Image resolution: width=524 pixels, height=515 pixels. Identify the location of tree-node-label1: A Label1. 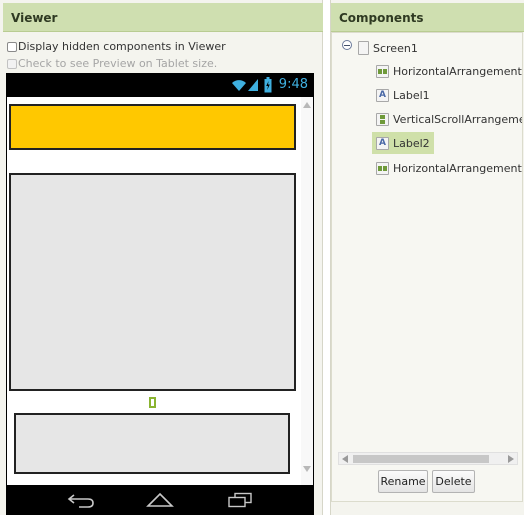
(405, 95).